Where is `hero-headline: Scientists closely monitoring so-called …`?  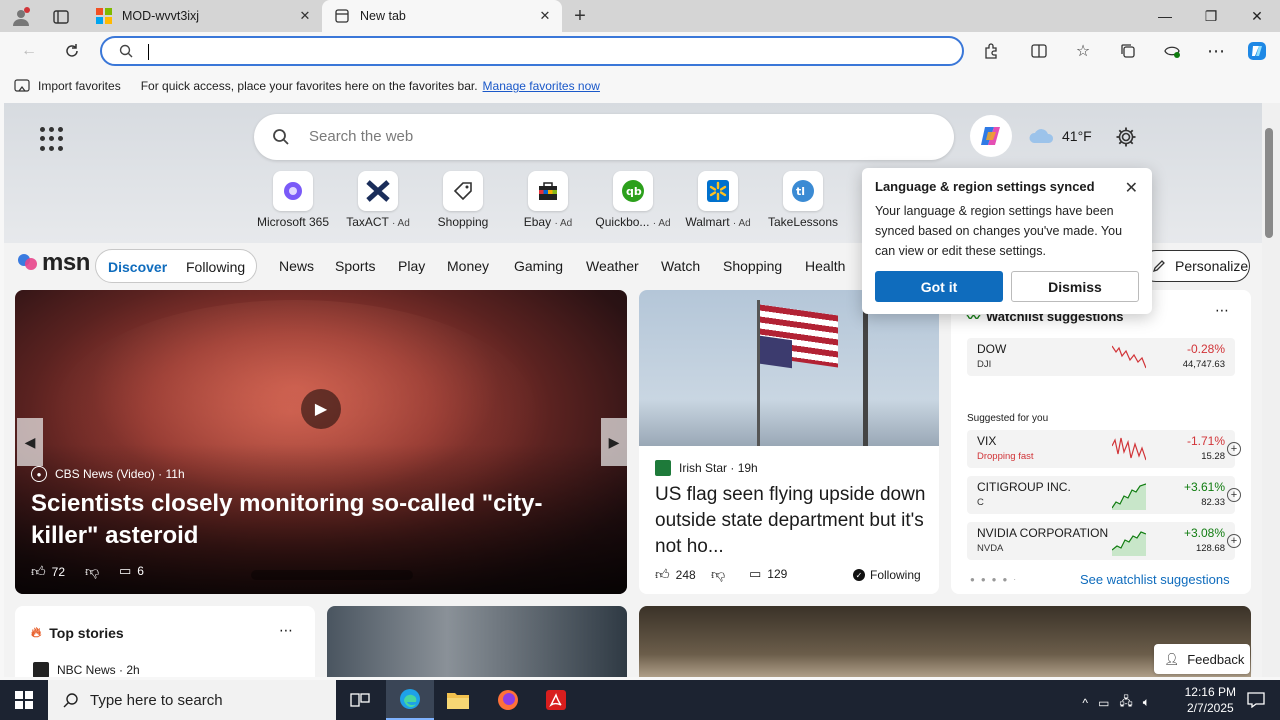
hero-headline: Scientists closely monitoring so-called … is located at coordinates (316, 520).